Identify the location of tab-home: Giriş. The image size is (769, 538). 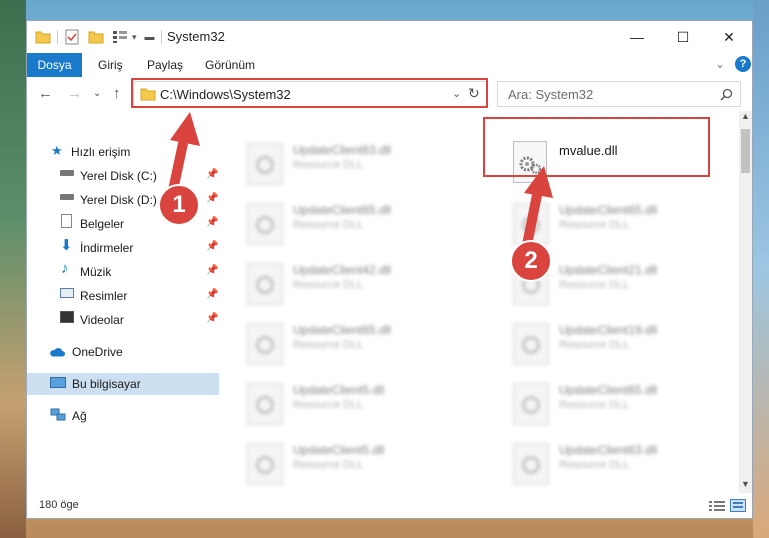
(110, 65).